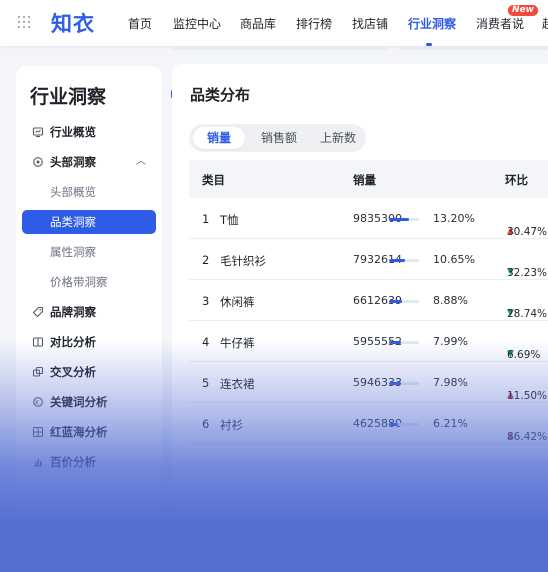  Describe the element at coordinates (220, 95) in the screenshot. I see `panel-title: 品类分布` at that location.